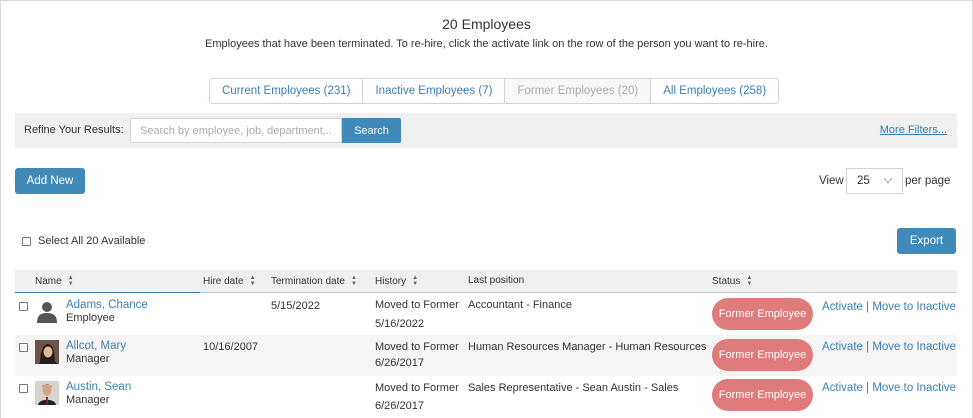  Describe the element at coordinates (48, 281) in the screenshot. I see `column-name-label: Name` at that location.